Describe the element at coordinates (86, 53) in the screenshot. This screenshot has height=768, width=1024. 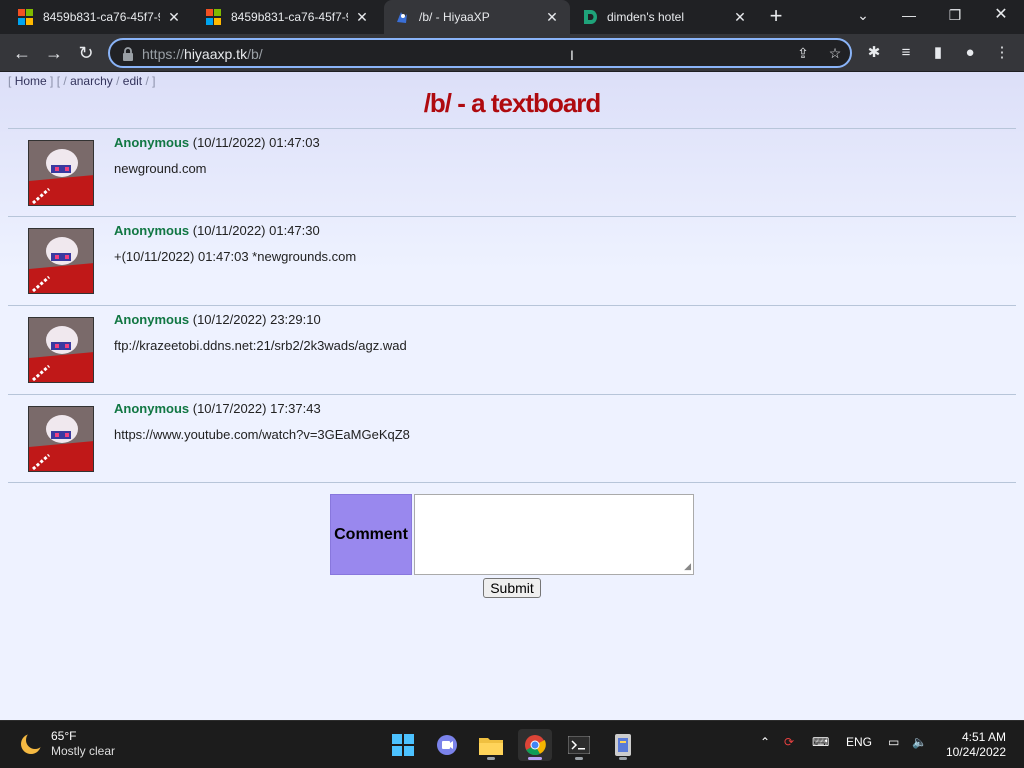
I see `reload-button: ↻` at that location.